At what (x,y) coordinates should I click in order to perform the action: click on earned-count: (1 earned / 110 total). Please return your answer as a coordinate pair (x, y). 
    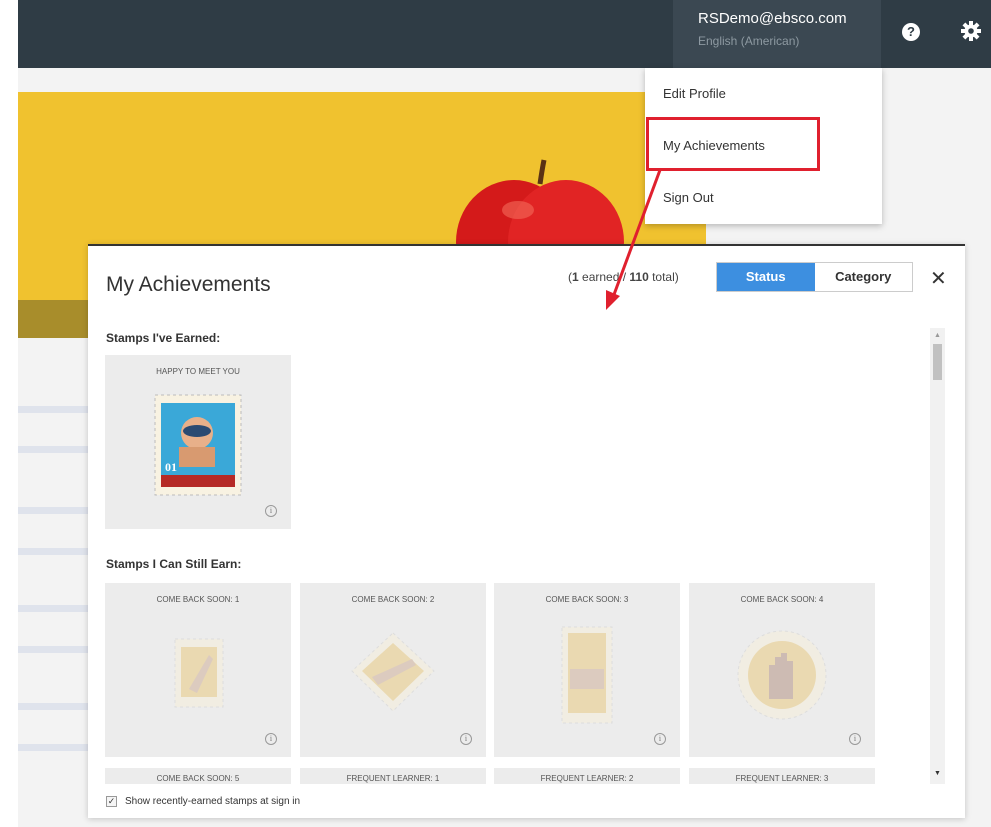
    Looking at the image, I should click on (623, 277).